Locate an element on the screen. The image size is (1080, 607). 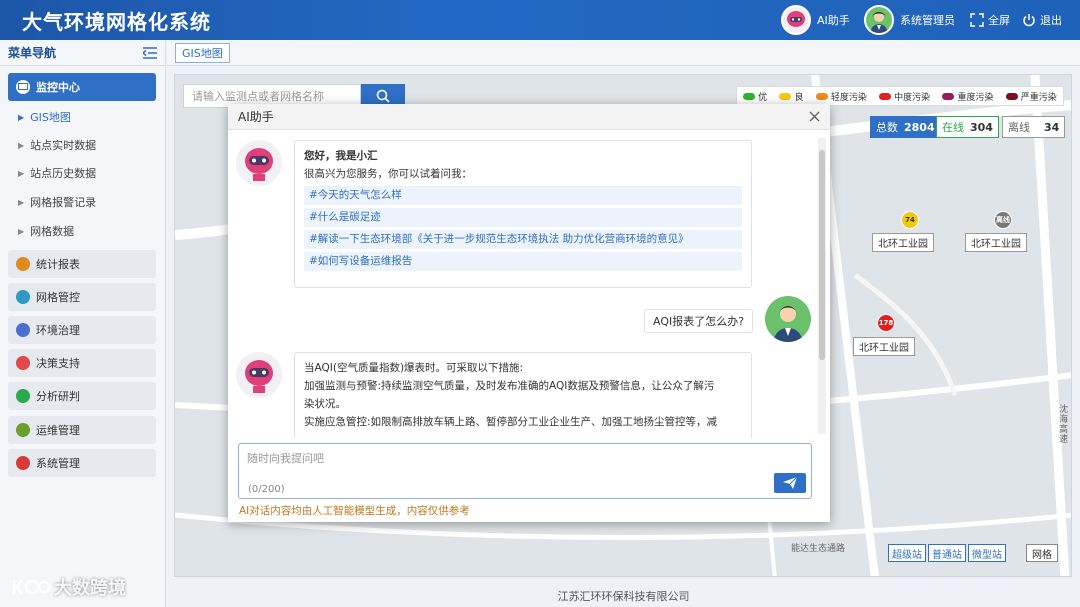
sidebar-item-analysis: 分析研判 is located at coordinates (82, 396).